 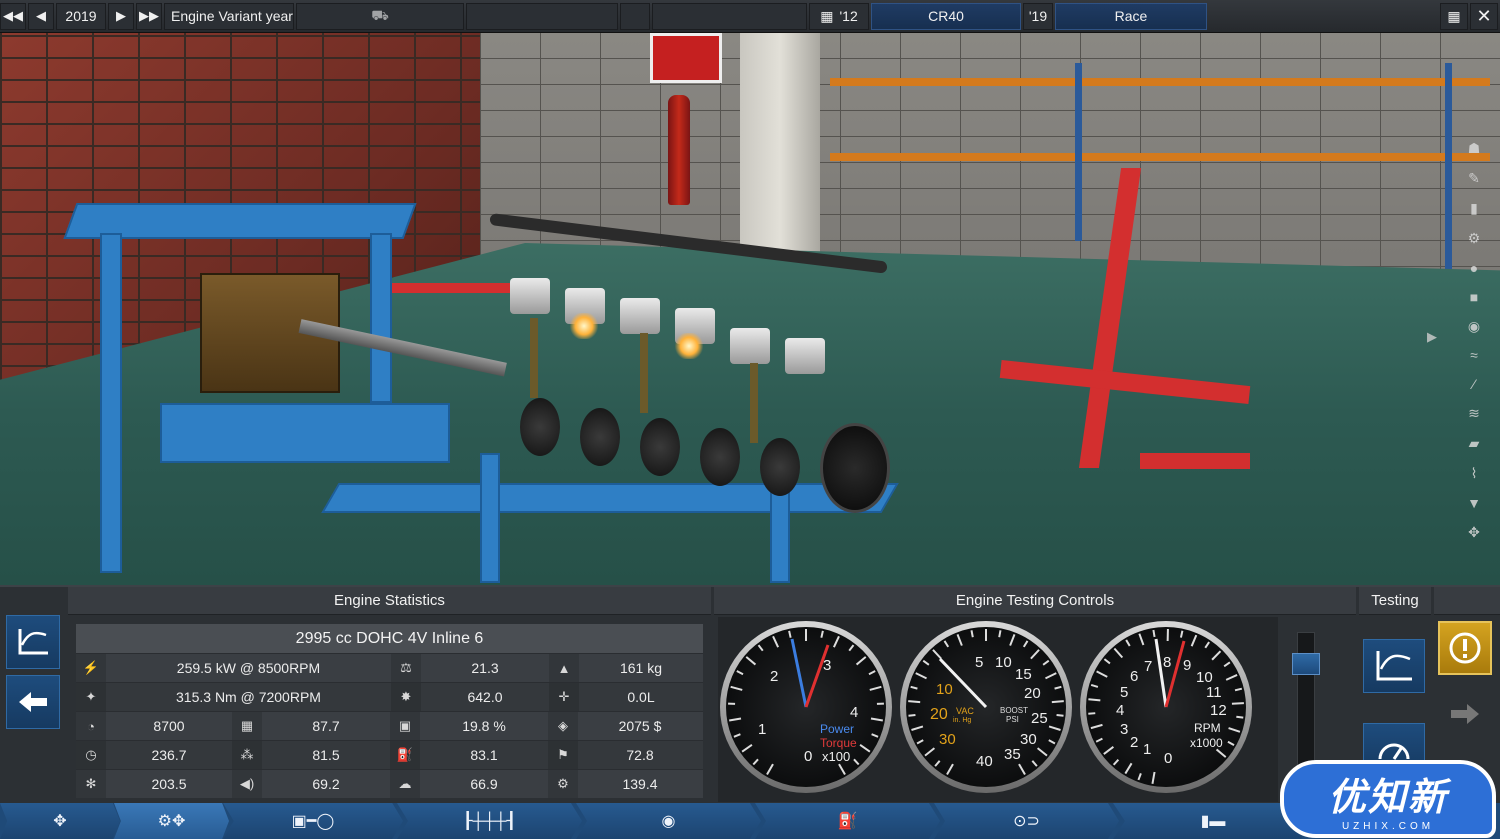 What do you see at coordinates (563, 755) in the screenshot?
I see `reliability-icon: ⚑` at bounding box center [563, 755].